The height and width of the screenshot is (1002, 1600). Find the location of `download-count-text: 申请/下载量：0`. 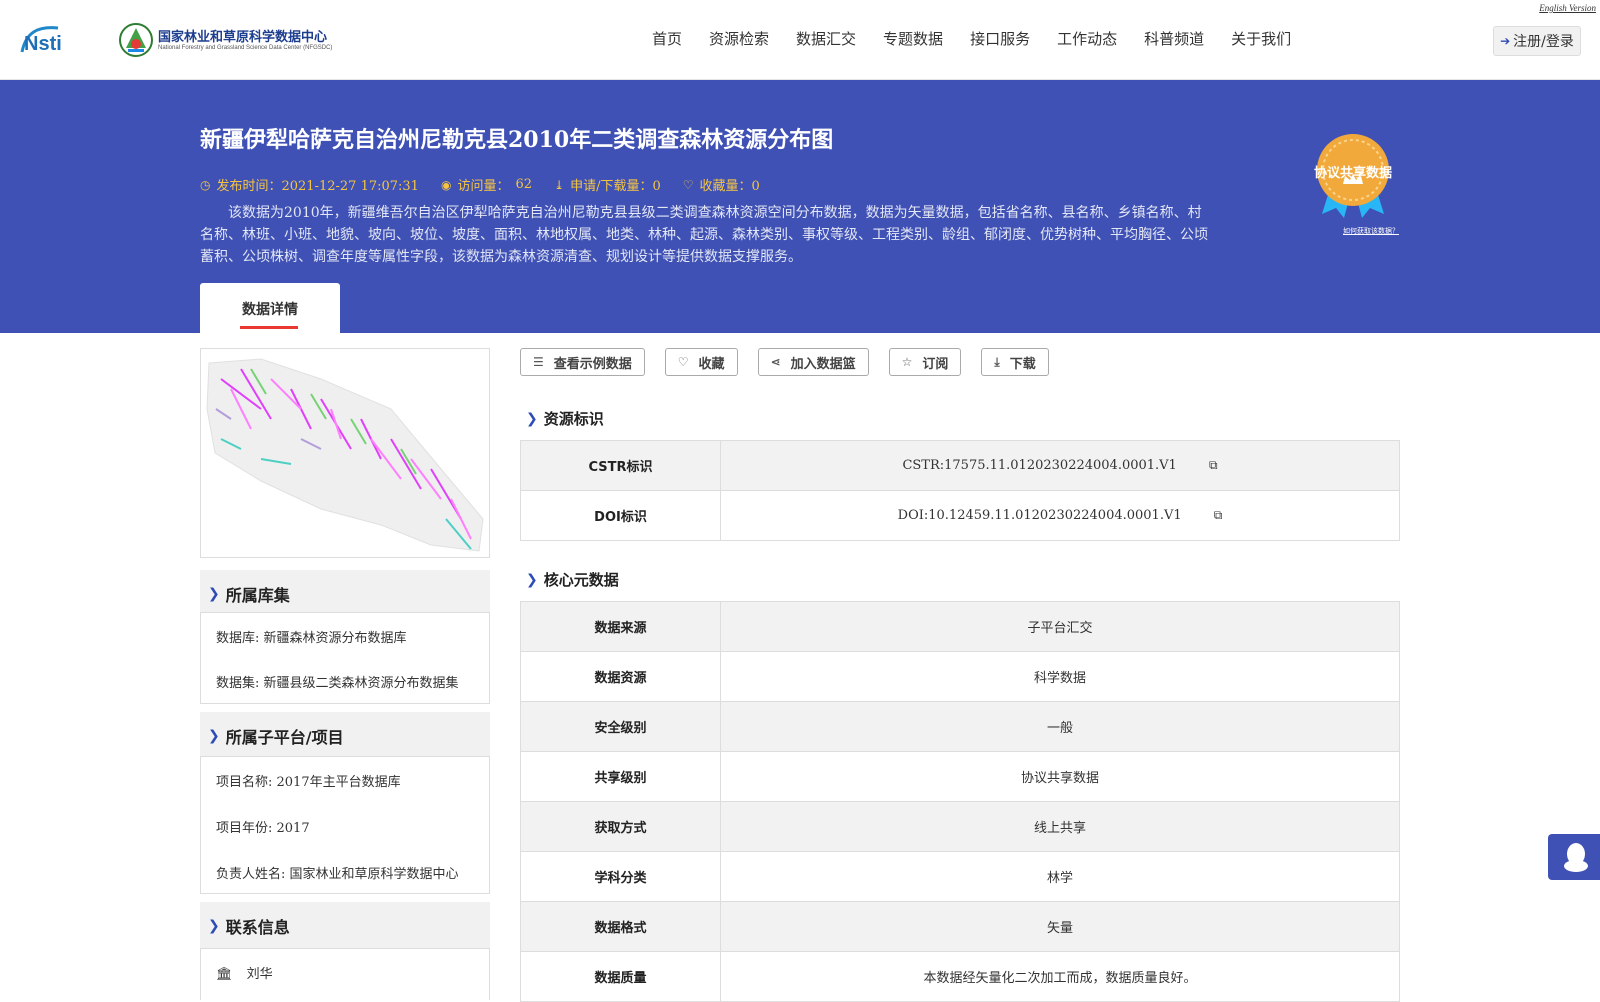

download-count-text: 申请/下载量：0 is located at coordinates (615, 186).